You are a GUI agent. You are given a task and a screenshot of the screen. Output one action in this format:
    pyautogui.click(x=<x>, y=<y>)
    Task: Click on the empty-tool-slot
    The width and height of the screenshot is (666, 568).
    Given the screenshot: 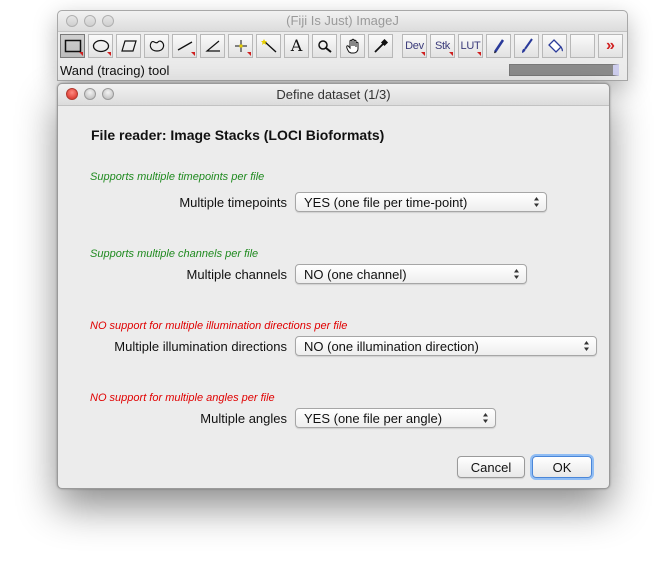 What is the action you would take?
    pyautogui.click(x=582, y=45)
    